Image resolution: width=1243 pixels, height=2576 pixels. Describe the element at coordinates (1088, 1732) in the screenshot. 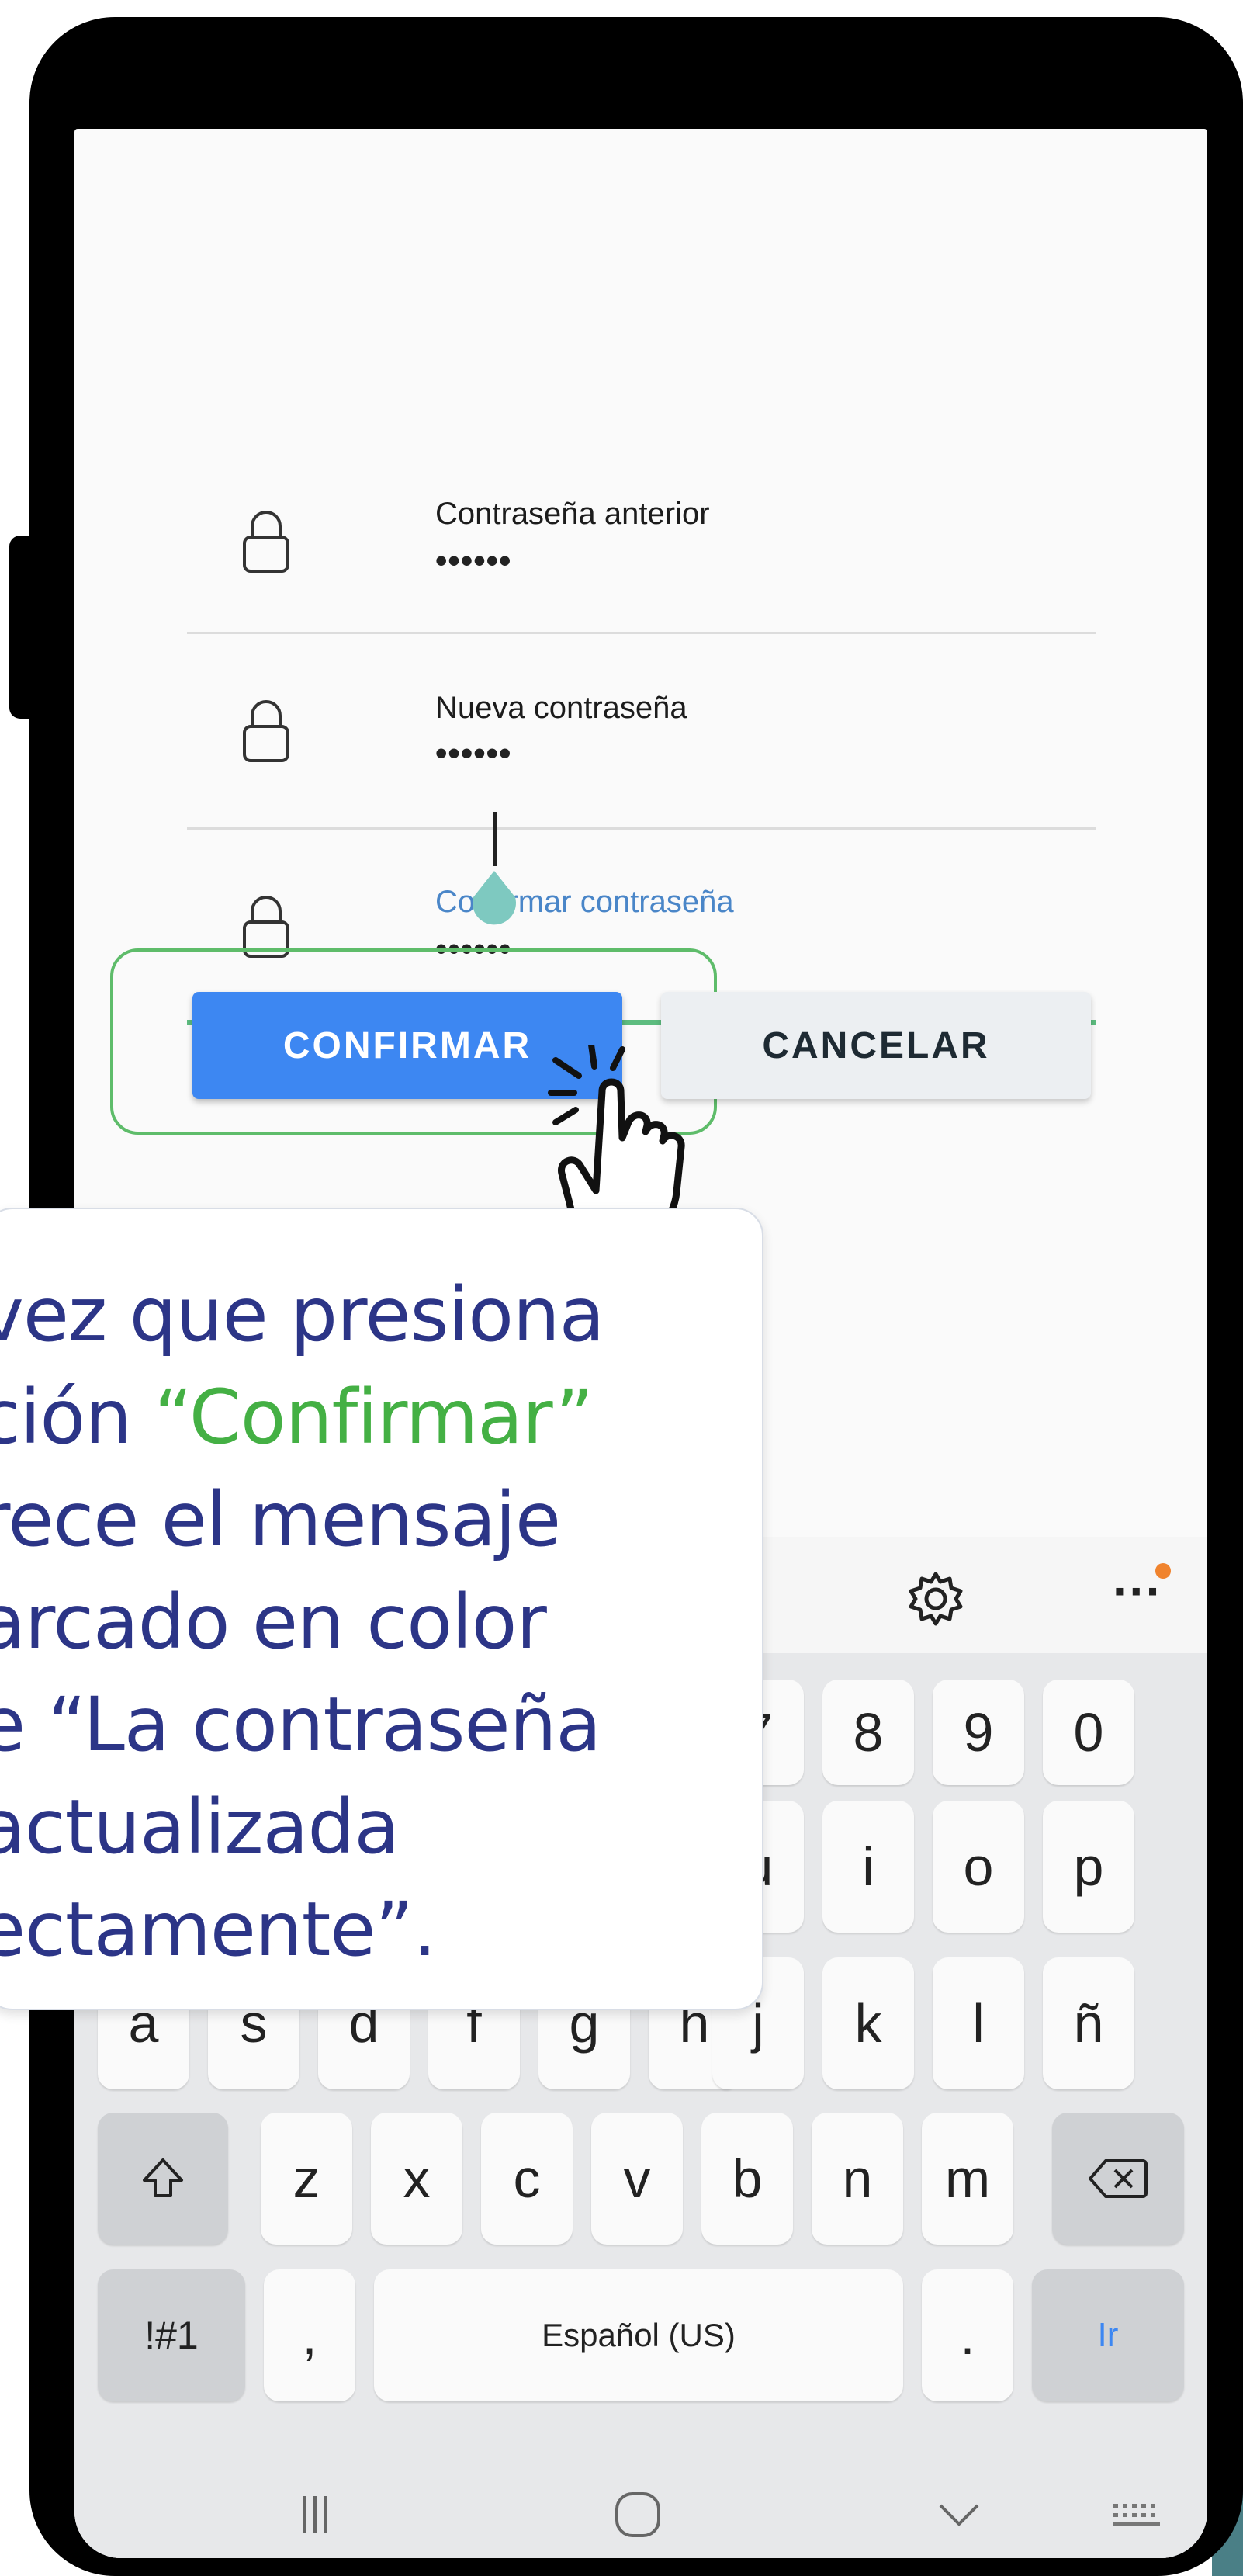

I see `key-0: 0` at that location.